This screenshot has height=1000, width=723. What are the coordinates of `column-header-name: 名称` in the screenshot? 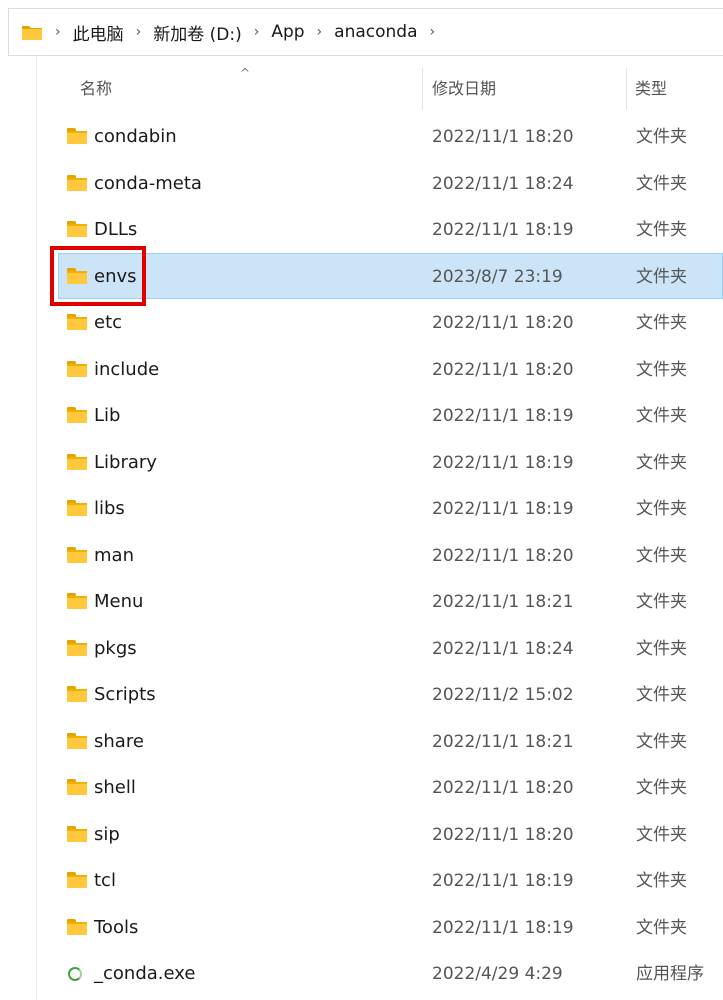 It's located at (96, 89).